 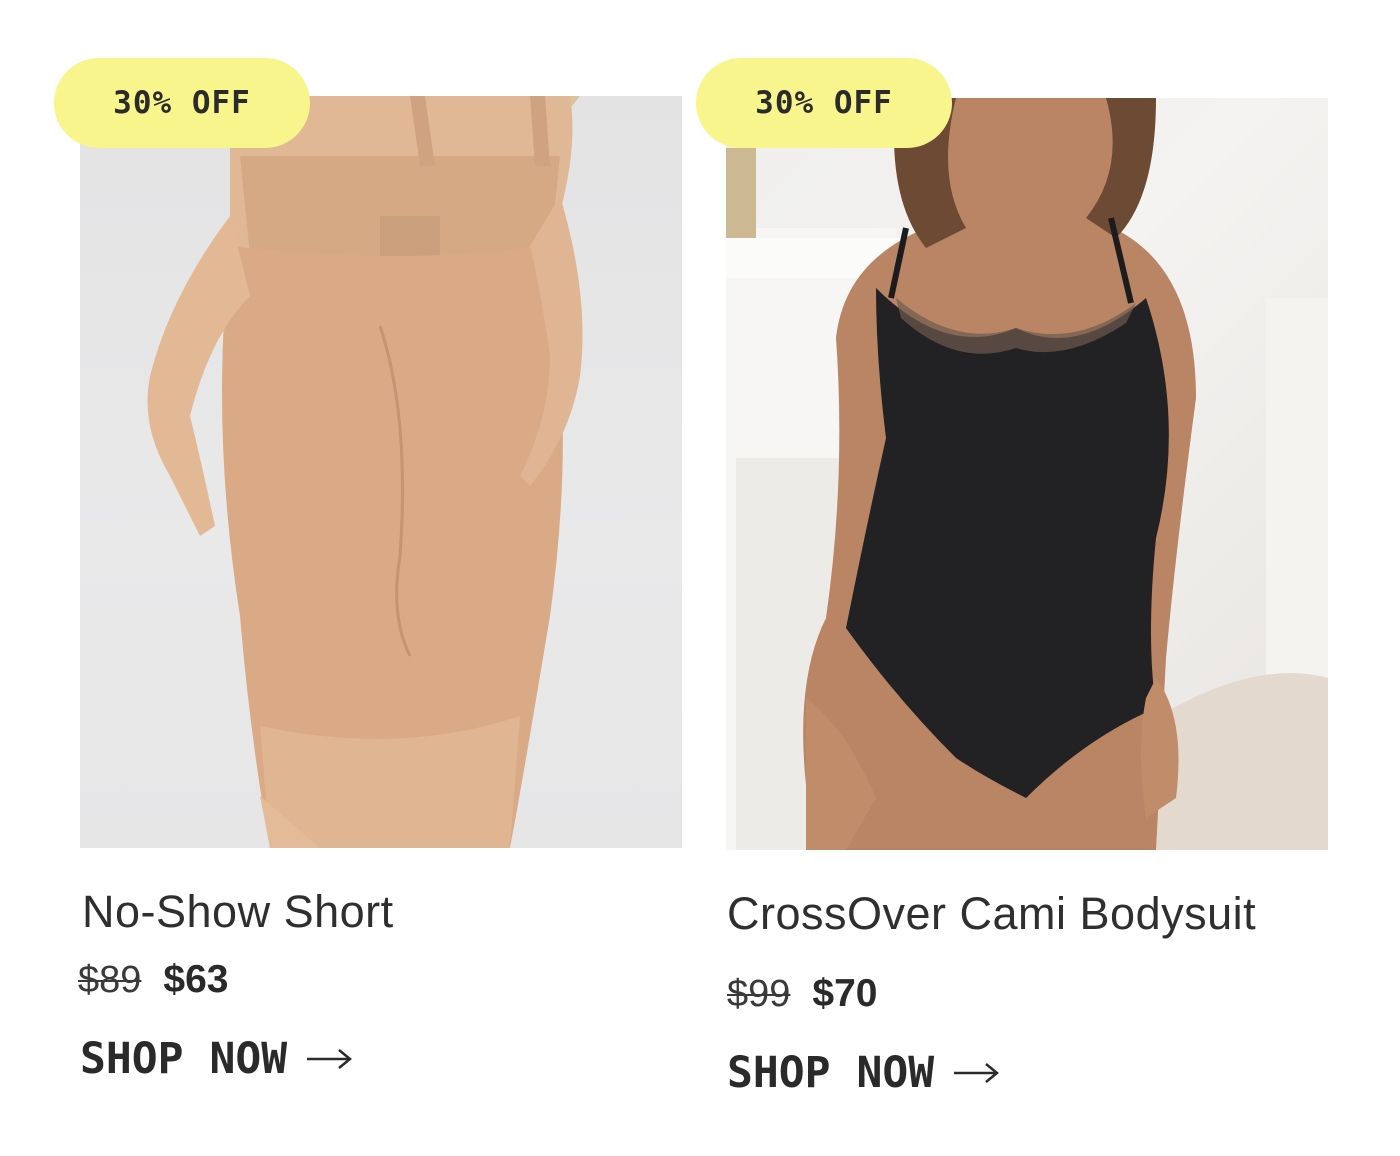 What do you see at coordinates (802, 994) in the screenshot?
I see `price-row: $99 $70` at bounding box center [802, 994].